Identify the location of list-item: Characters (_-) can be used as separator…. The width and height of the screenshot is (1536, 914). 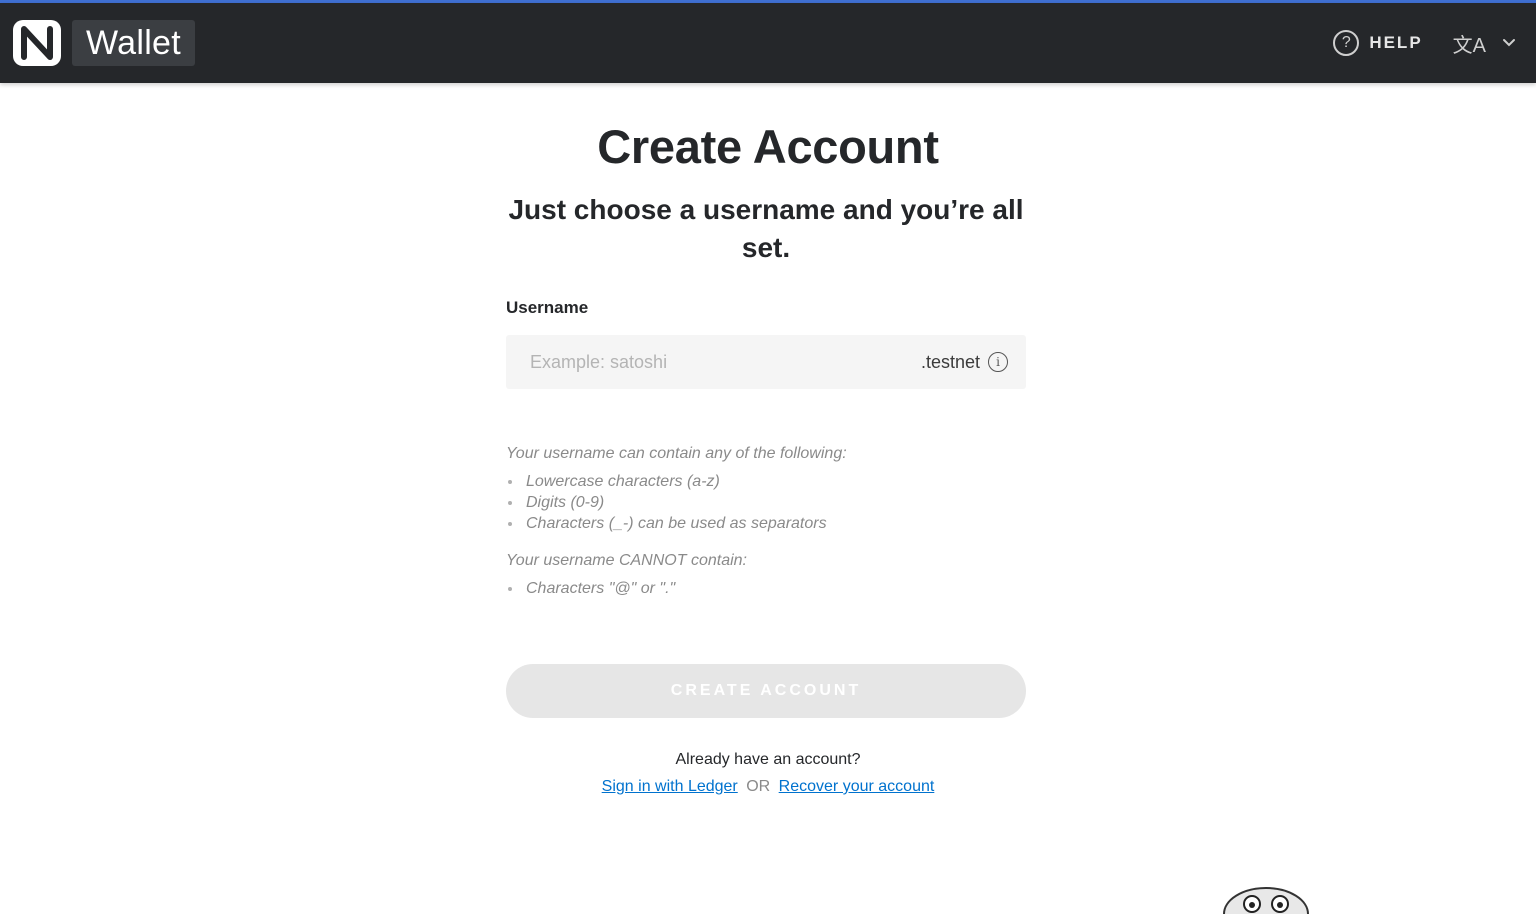
(766, 523).